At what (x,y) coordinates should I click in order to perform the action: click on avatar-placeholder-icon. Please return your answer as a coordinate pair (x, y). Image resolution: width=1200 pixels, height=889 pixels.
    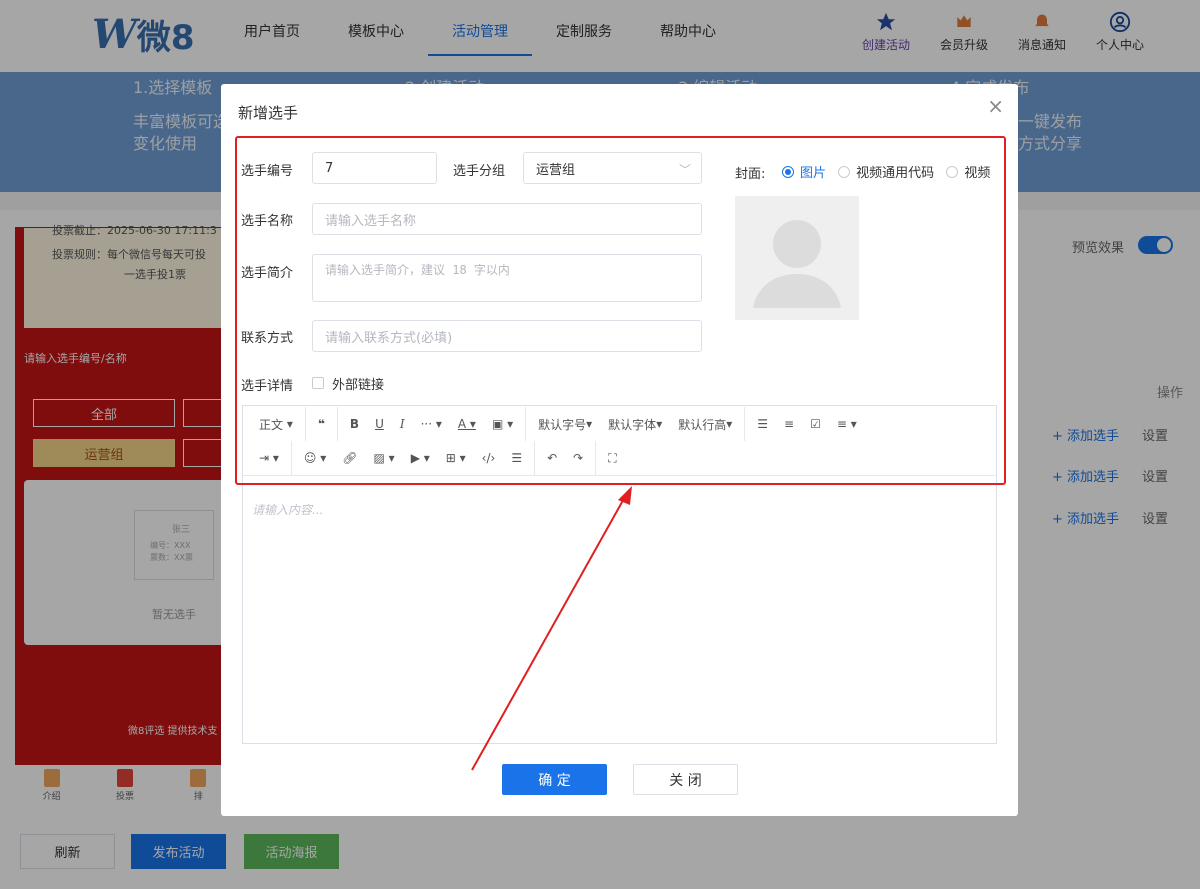
    Looking at the image, I should click on (797, 264).